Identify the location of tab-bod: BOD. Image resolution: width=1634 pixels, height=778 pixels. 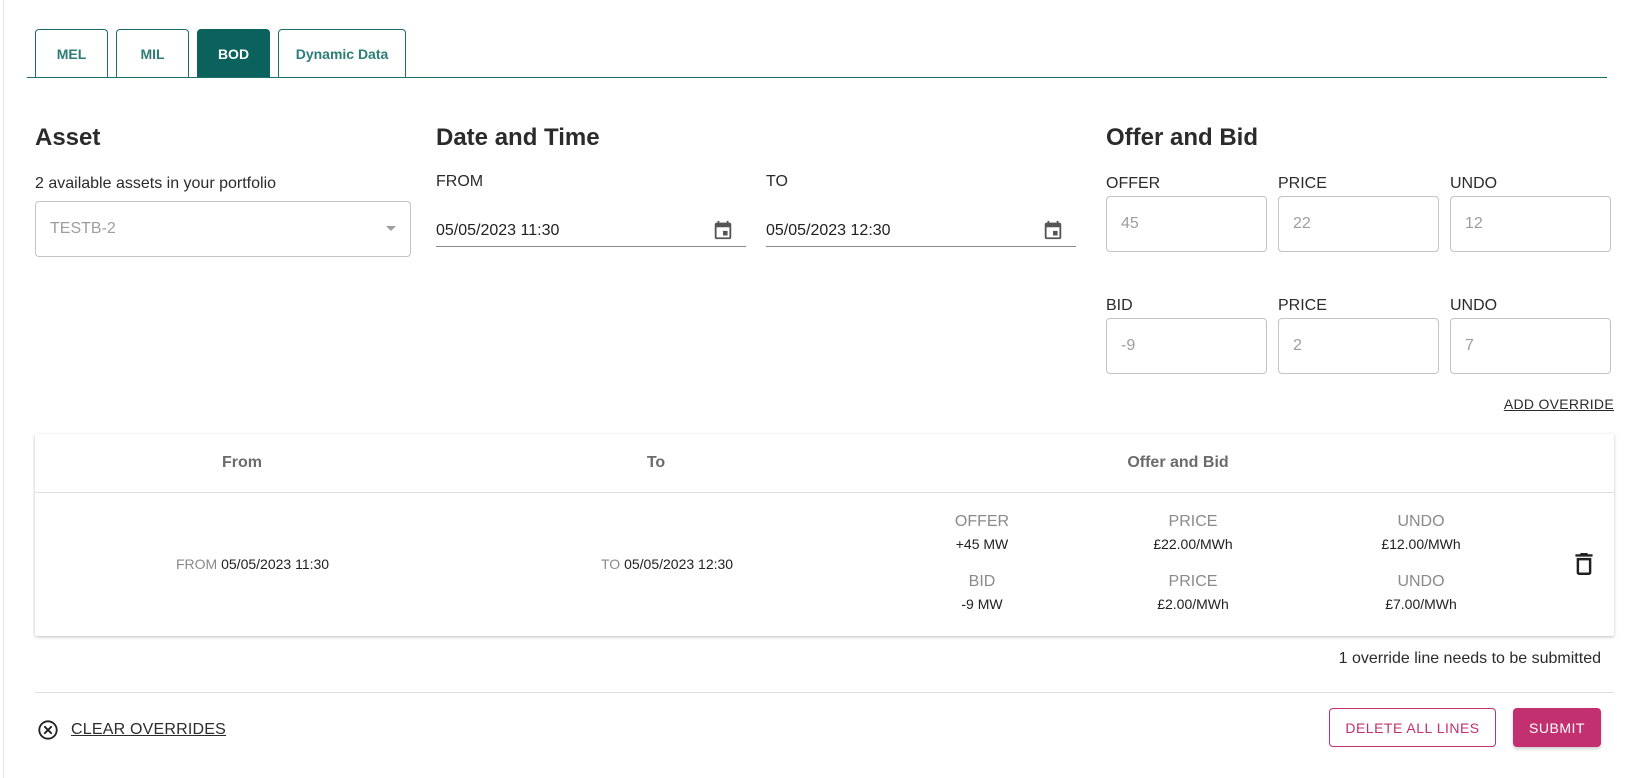
(233, 53).